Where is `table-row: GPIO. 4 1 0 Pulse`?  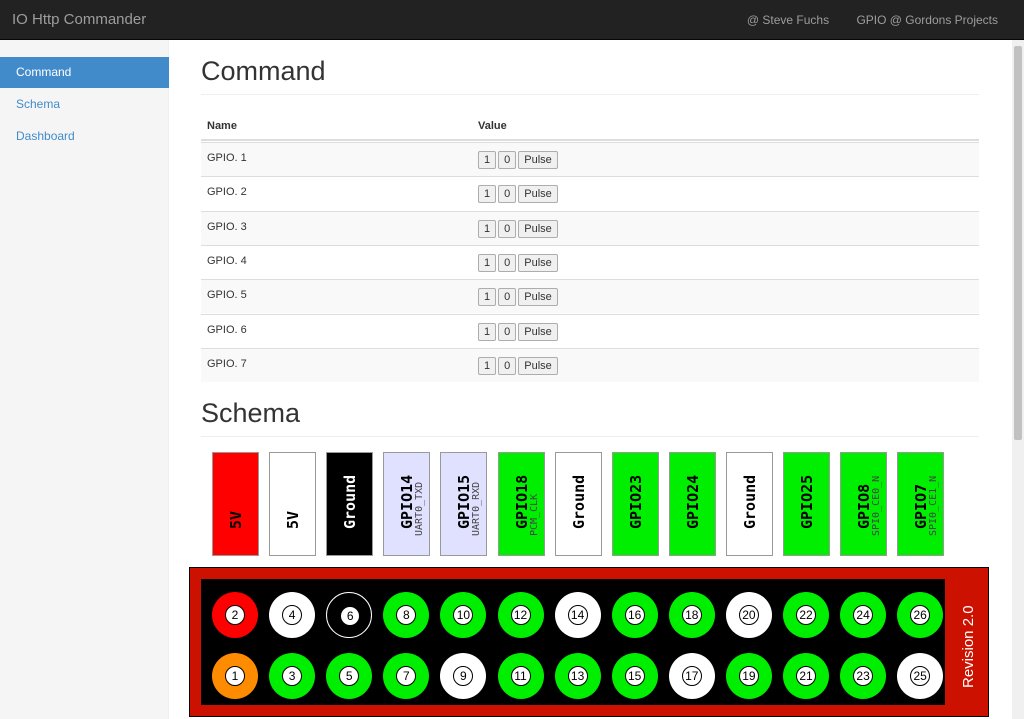 table-row: GPIO. 4 1 0 Pulse is located at coordinates (590, 261).